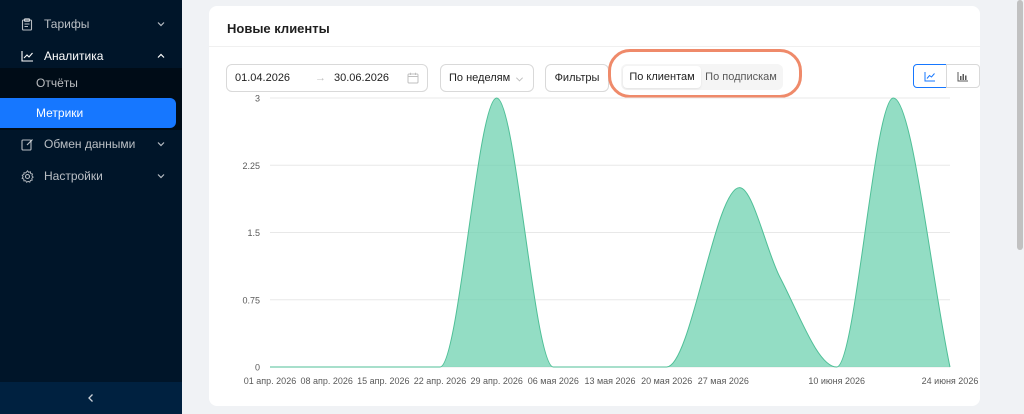 The width and height of the screenshot is (1024, 414). What do you see at coordinates (383, 381) in the screenshot?
I see `x-tick-label: 15 апр. 2026` at bounding box center [383, 381].